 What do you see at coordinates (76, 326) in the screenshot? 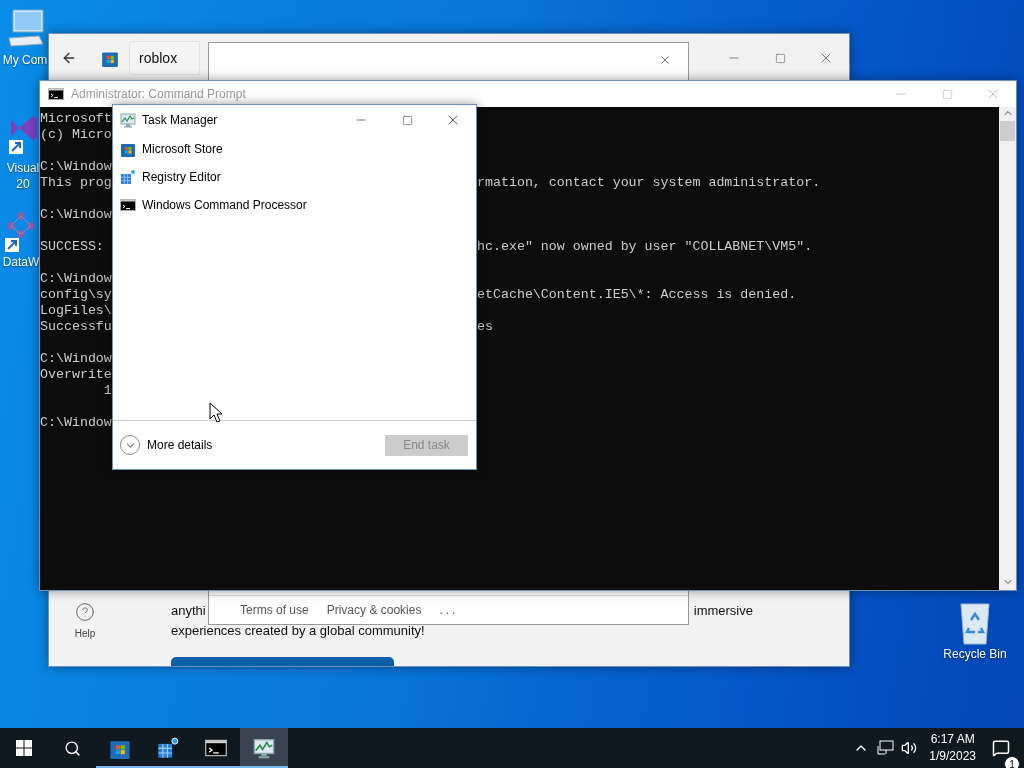
I see `console-text: Successfu` at bounding box center [76, 326].